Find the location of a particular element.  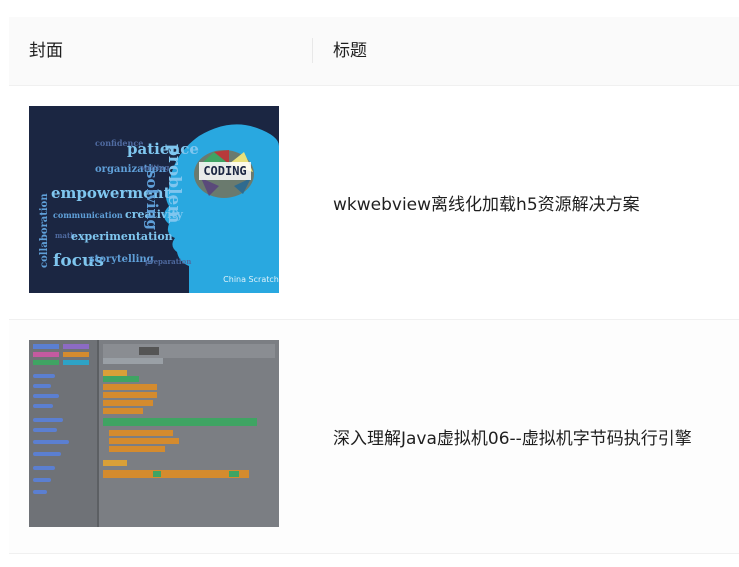

word-cloud-word: patience is located at coordinates (163, 149).